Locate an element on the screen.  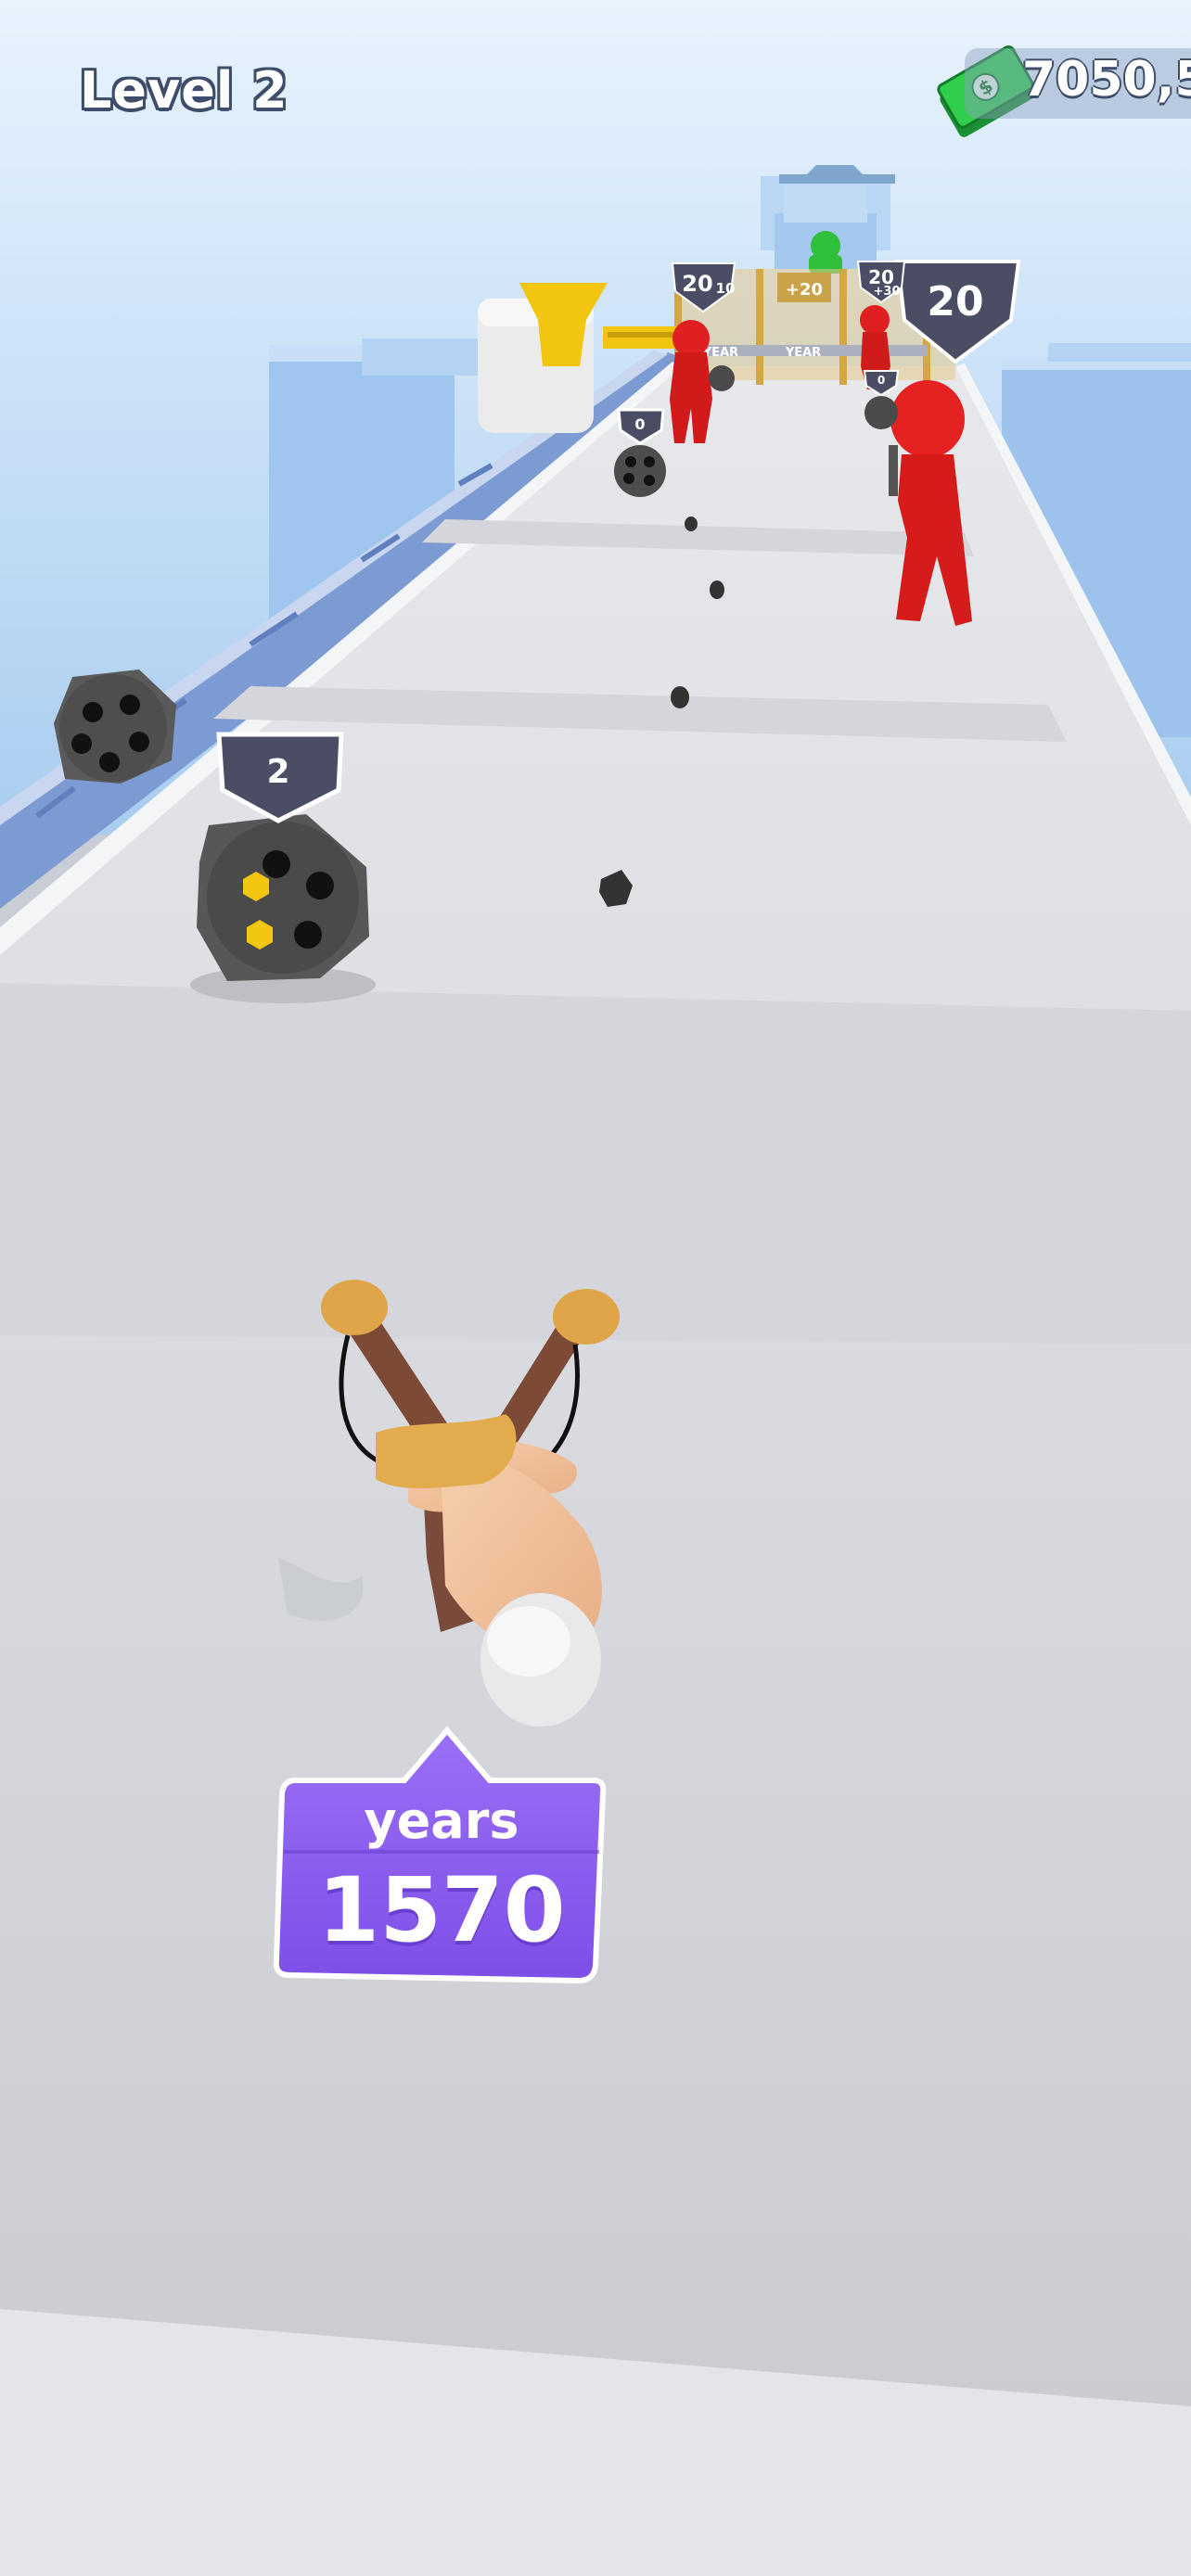
cash-amount: 7050,5 is located at coordinates (1106, 80).